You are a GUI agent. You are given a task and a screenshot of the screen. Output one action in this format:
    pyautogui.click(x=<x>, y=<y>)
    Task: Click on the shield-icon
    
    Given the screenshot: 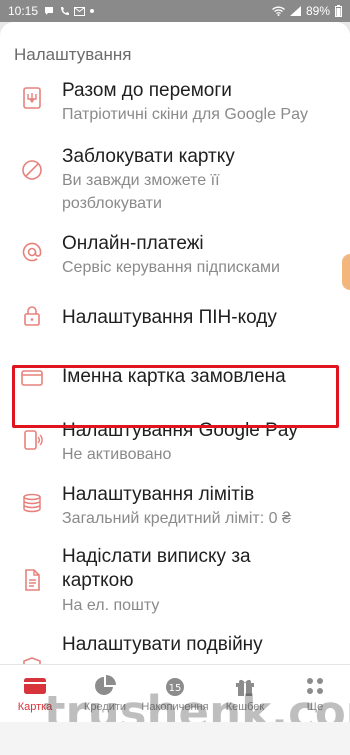 What is the action you would take?
    pyautogui.click(x=32, y=660)
    